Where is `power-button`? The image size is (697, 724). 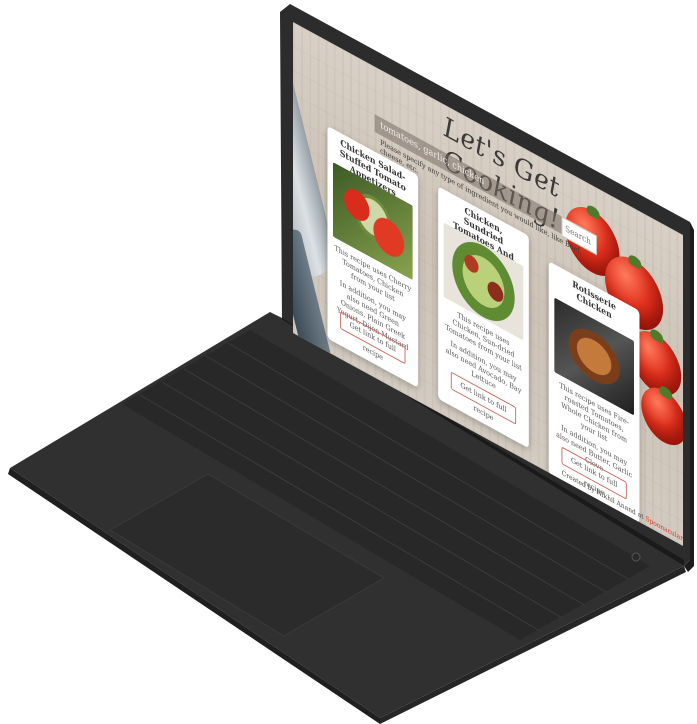 power-button is located at coordinates (636, 557).